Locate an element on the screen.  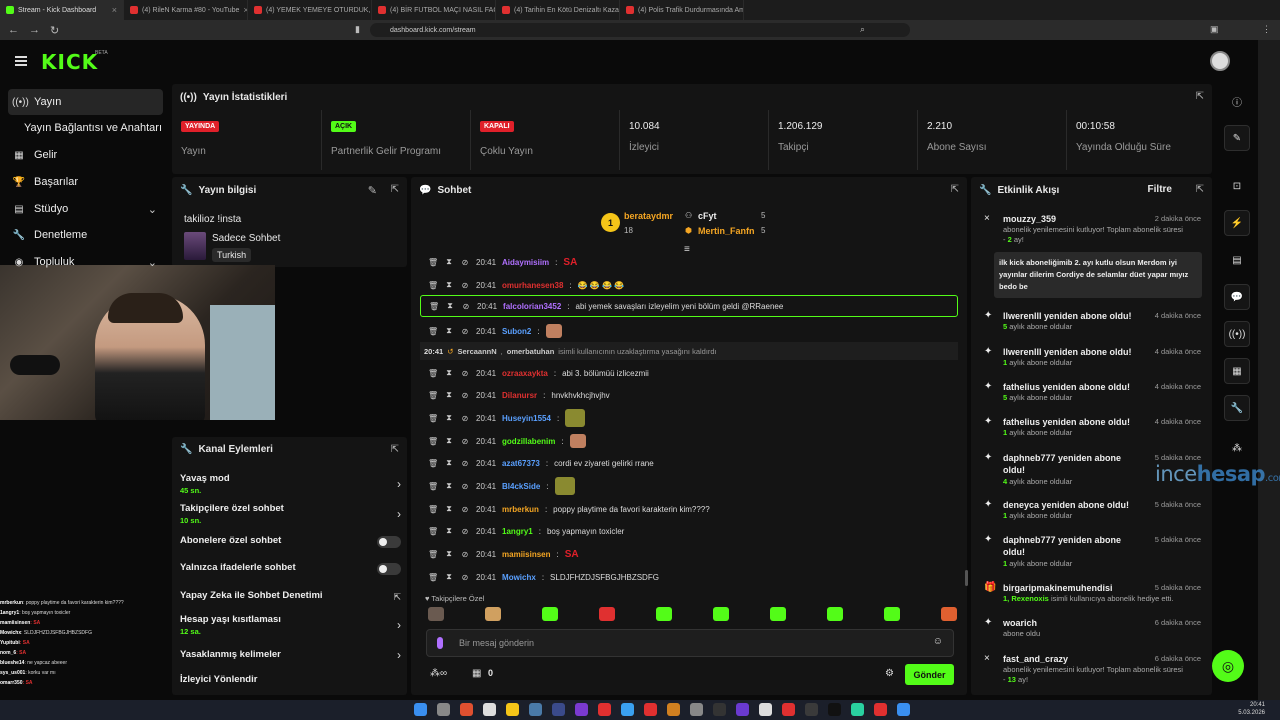
lightning-icon: ⚡ is located at coordinates (1237, 223).